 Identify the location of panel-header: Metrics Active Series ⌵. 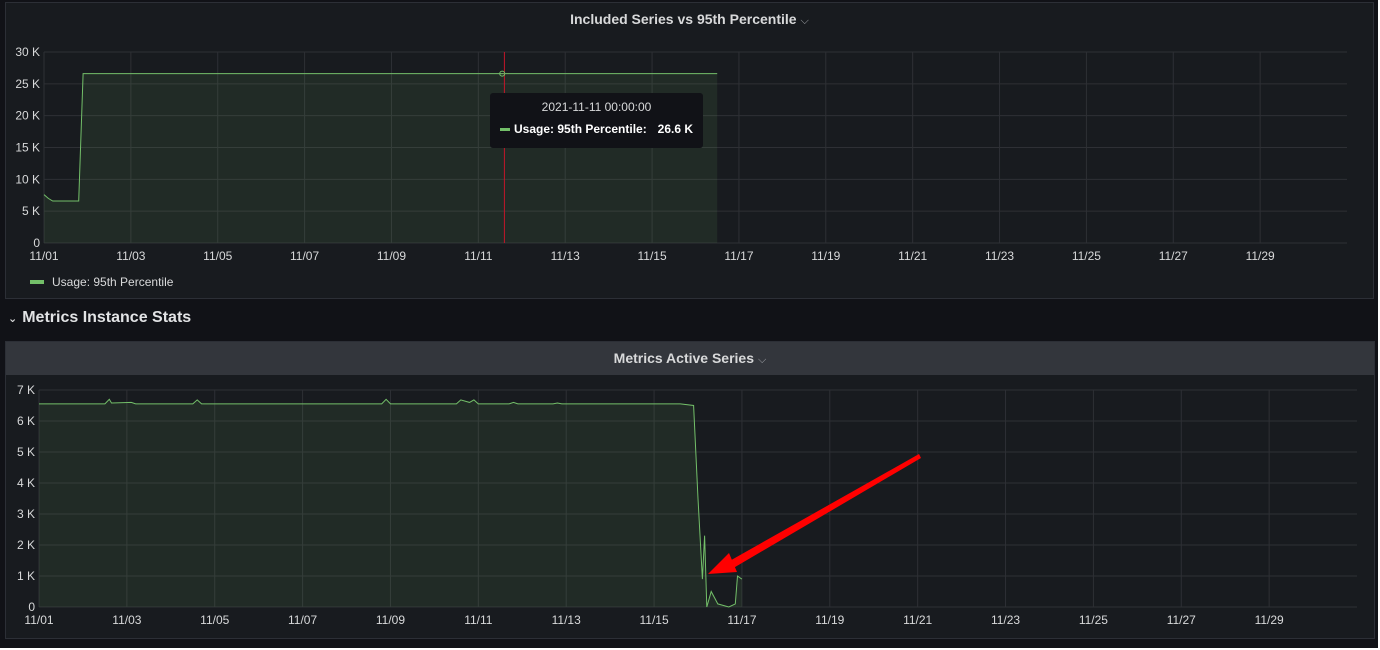
(690, 358).